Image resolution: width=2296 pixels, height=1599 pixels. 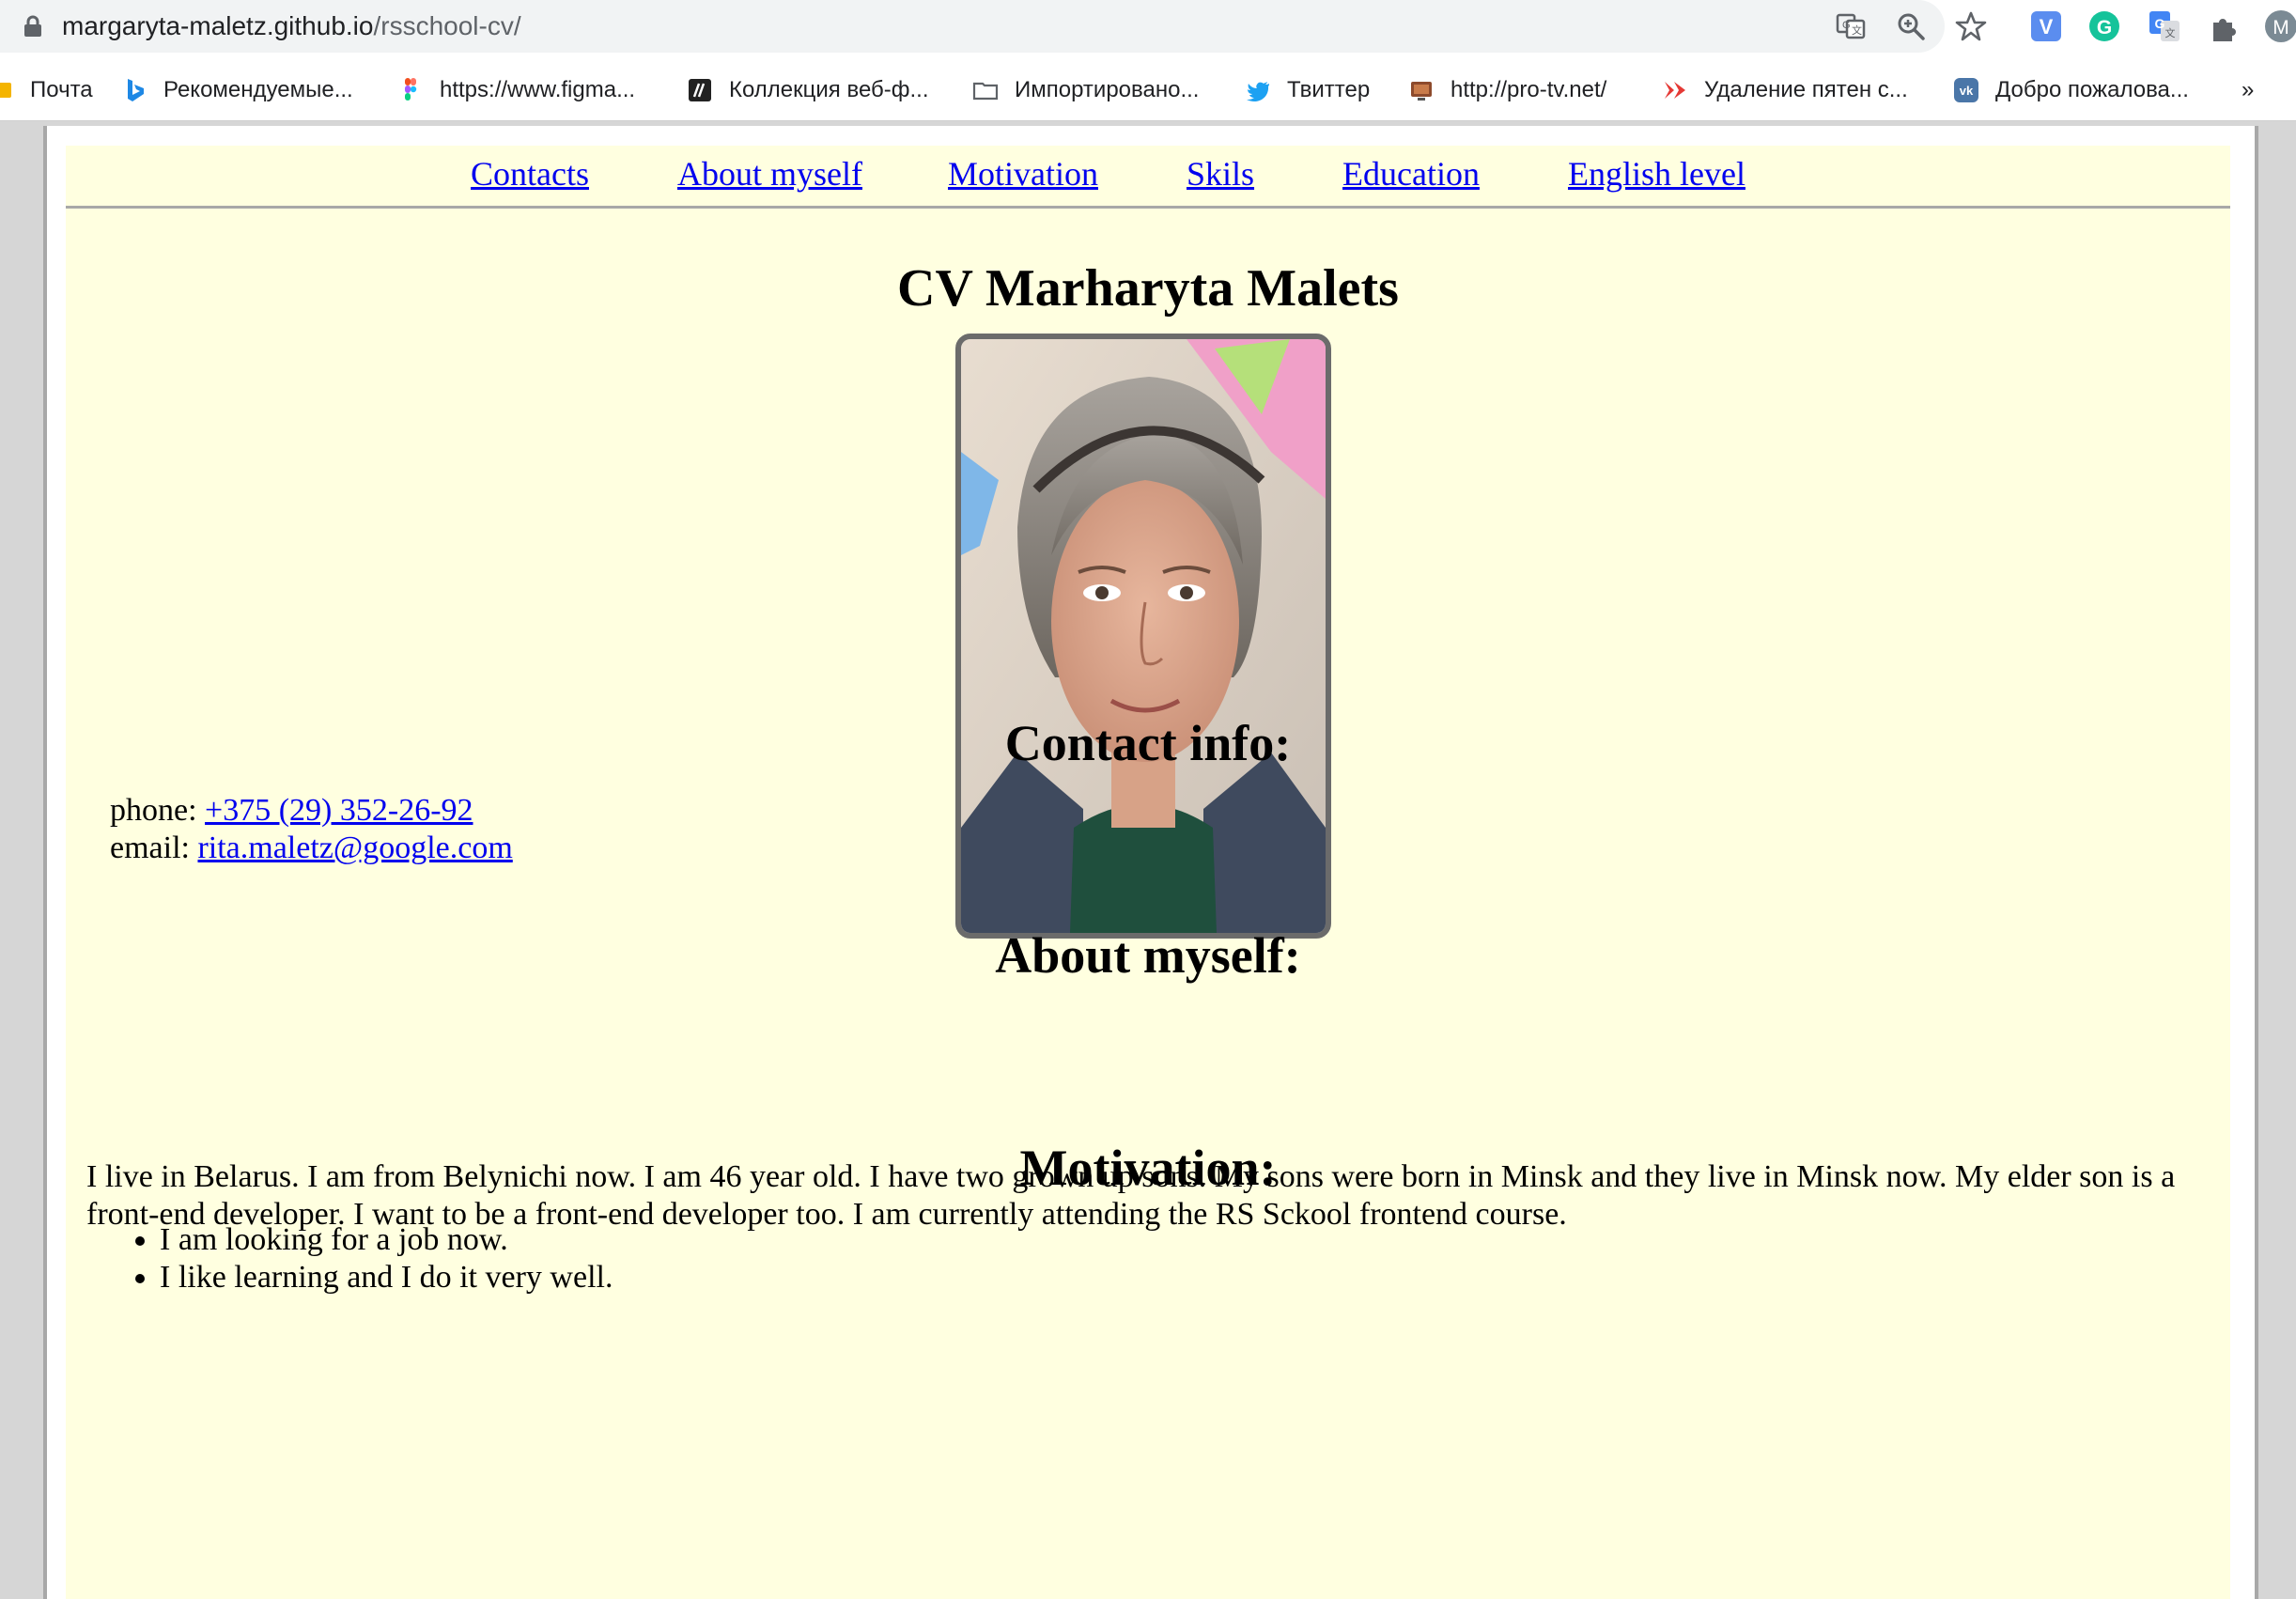 What do you see at coordinates (1675, 90) in the screenshot?
I see `arrow-red-icon` at bounding box center [1675, 90].